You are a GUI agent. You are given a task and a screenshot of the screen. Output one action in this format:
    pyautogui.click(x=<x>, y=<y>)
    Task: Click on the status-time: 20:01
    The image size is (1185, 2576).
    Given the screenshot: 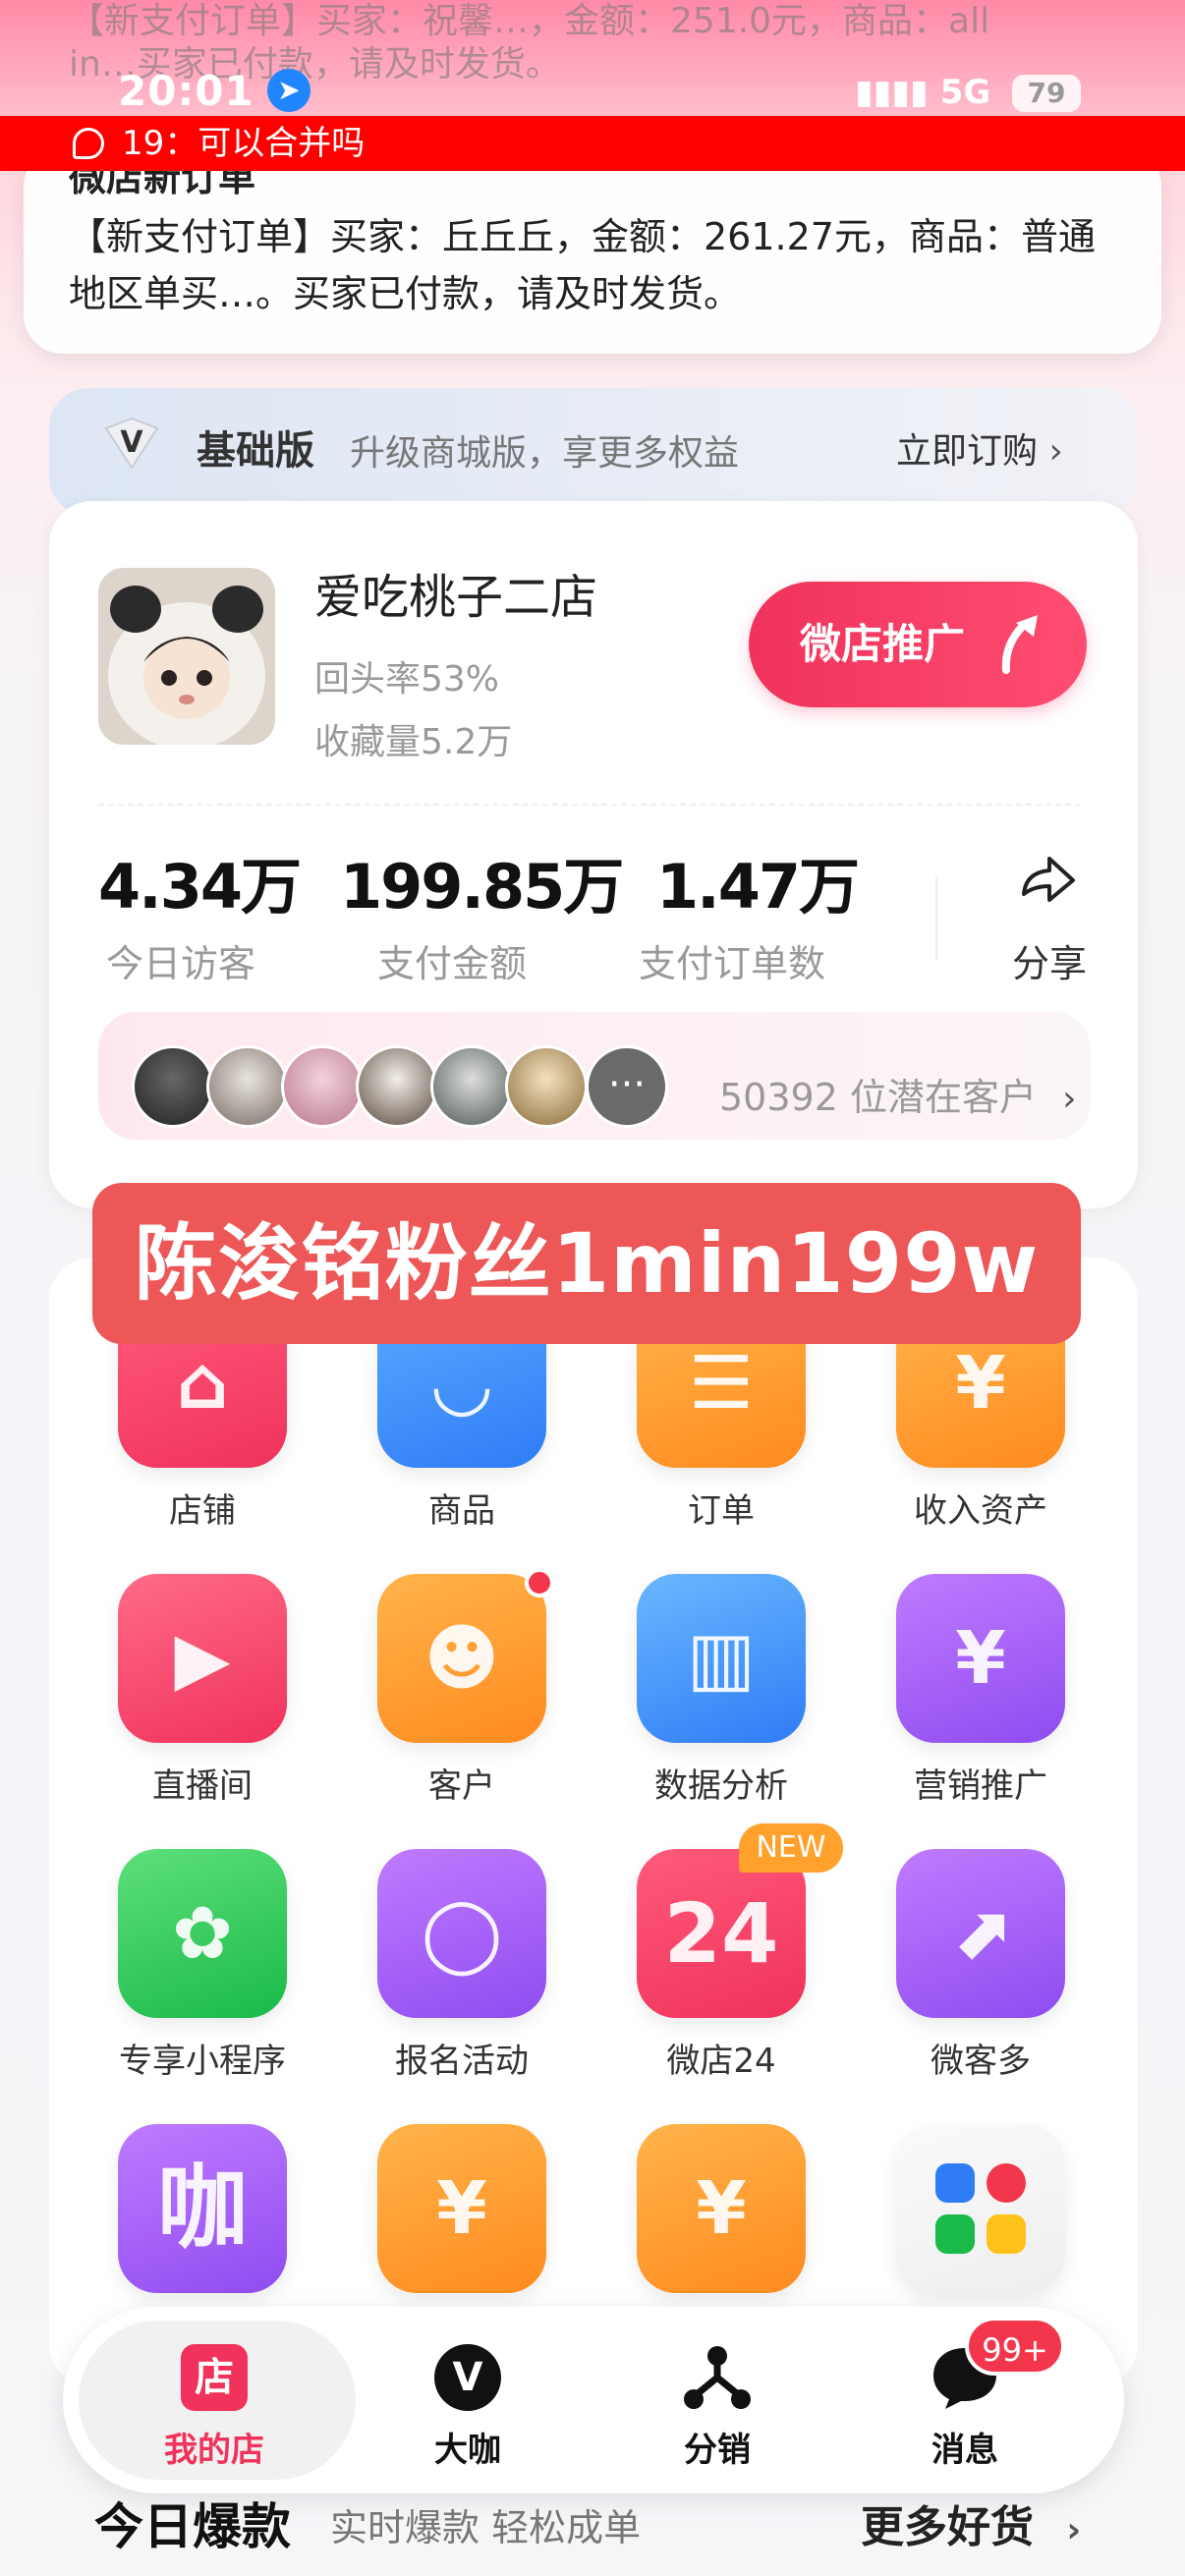 What is the action you would take?
    pyautogui.click(x=186, y=91)
    